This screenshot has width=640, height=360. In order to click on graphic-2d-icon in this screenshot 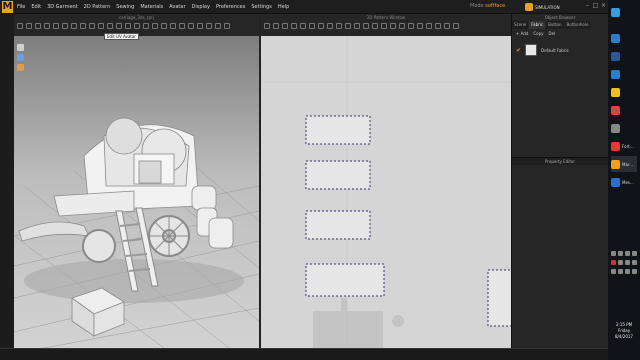, I will do `click(393, 26)`.